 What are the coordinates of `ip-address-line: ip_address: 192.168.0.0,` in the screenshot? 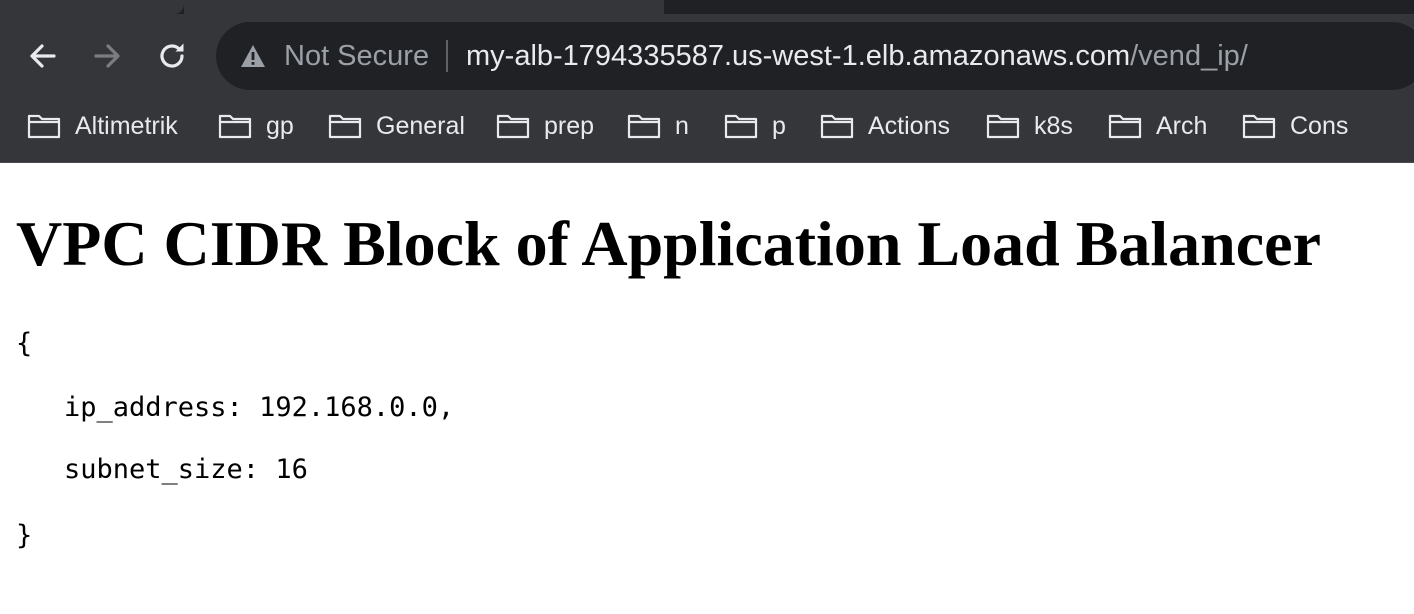 It's located at (259, 407).